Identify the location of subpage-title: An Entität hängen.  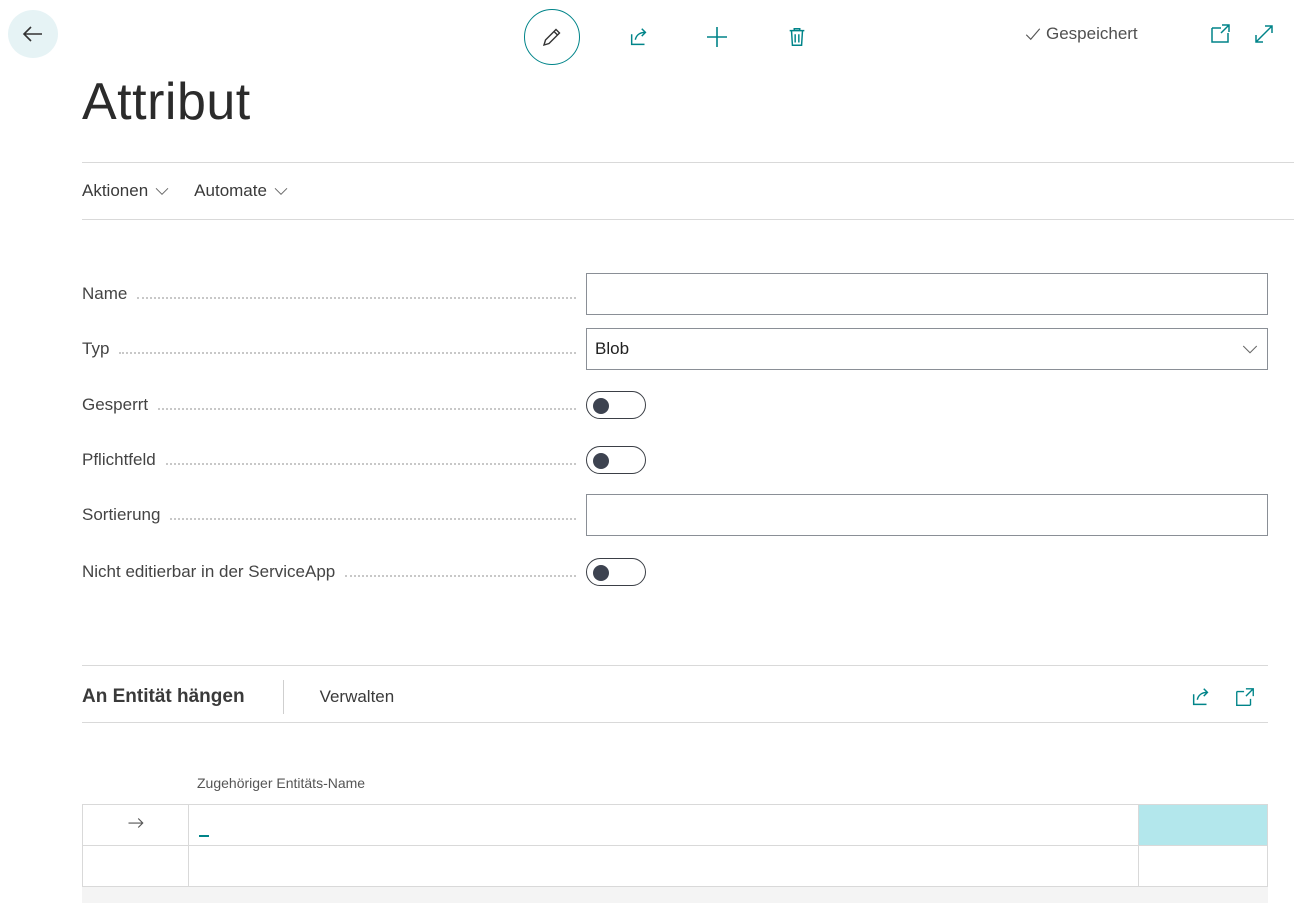
(163, 697).